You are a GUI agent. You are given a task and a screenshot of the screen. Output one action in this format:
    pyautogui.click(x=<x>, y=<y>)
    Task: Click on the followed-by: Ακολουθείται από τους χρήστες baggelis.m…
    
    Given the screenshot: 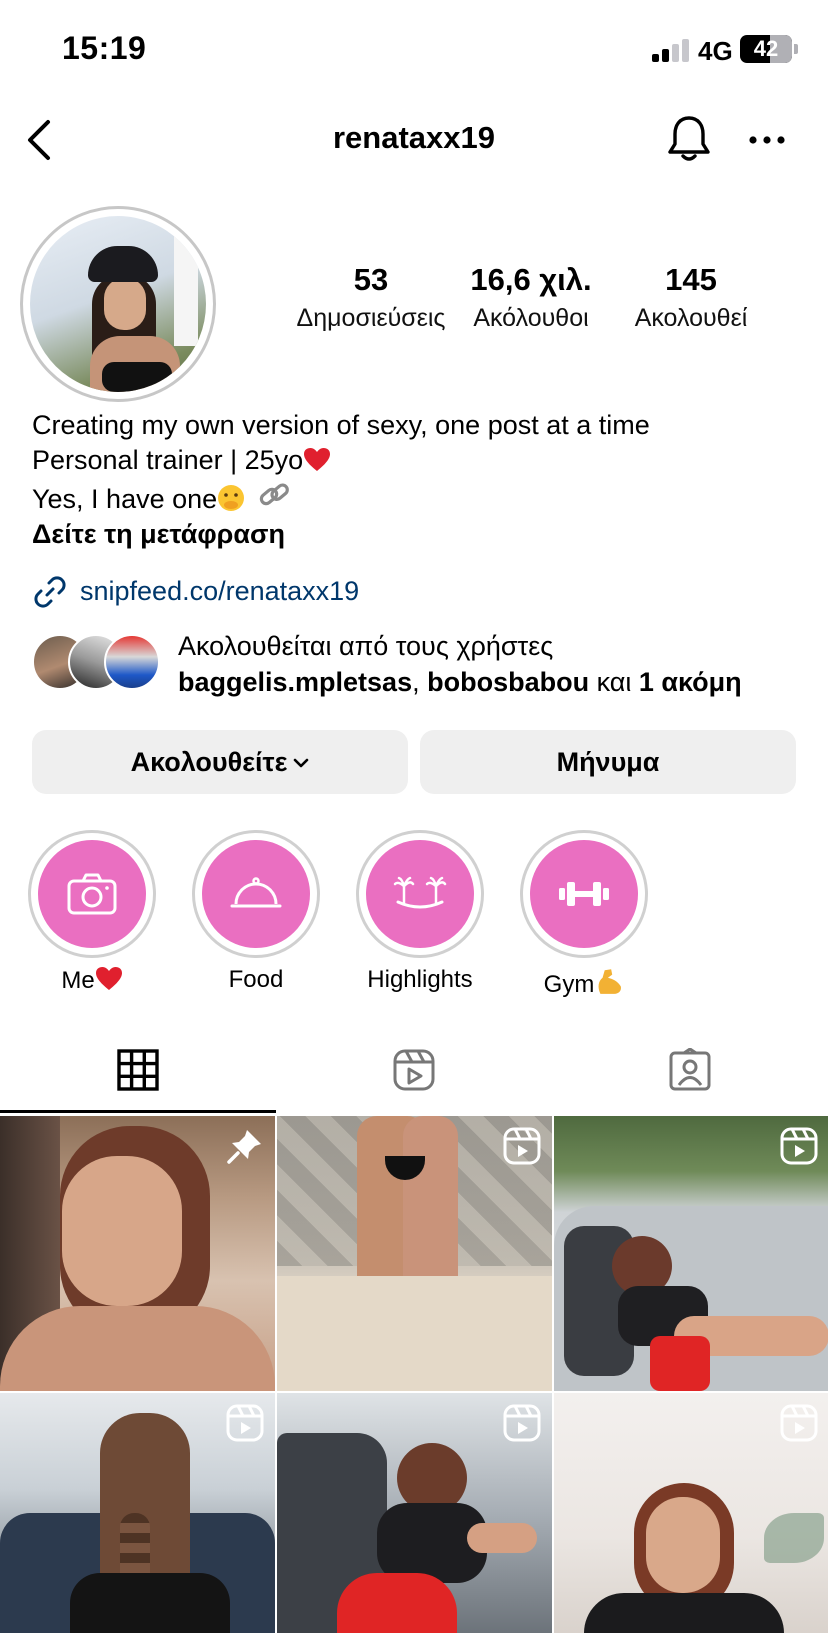 What is the action you would take?
    pyautogui.click(x=427, y=668)
    